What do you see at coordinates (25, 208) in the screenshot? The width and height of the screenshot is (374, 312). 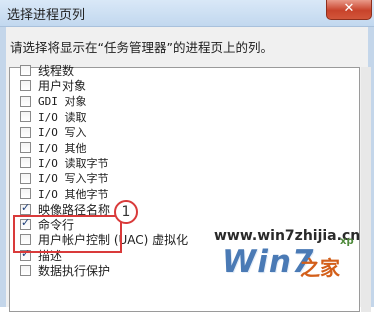 I see `checkbox-checked` at bounding box center [25, 208].